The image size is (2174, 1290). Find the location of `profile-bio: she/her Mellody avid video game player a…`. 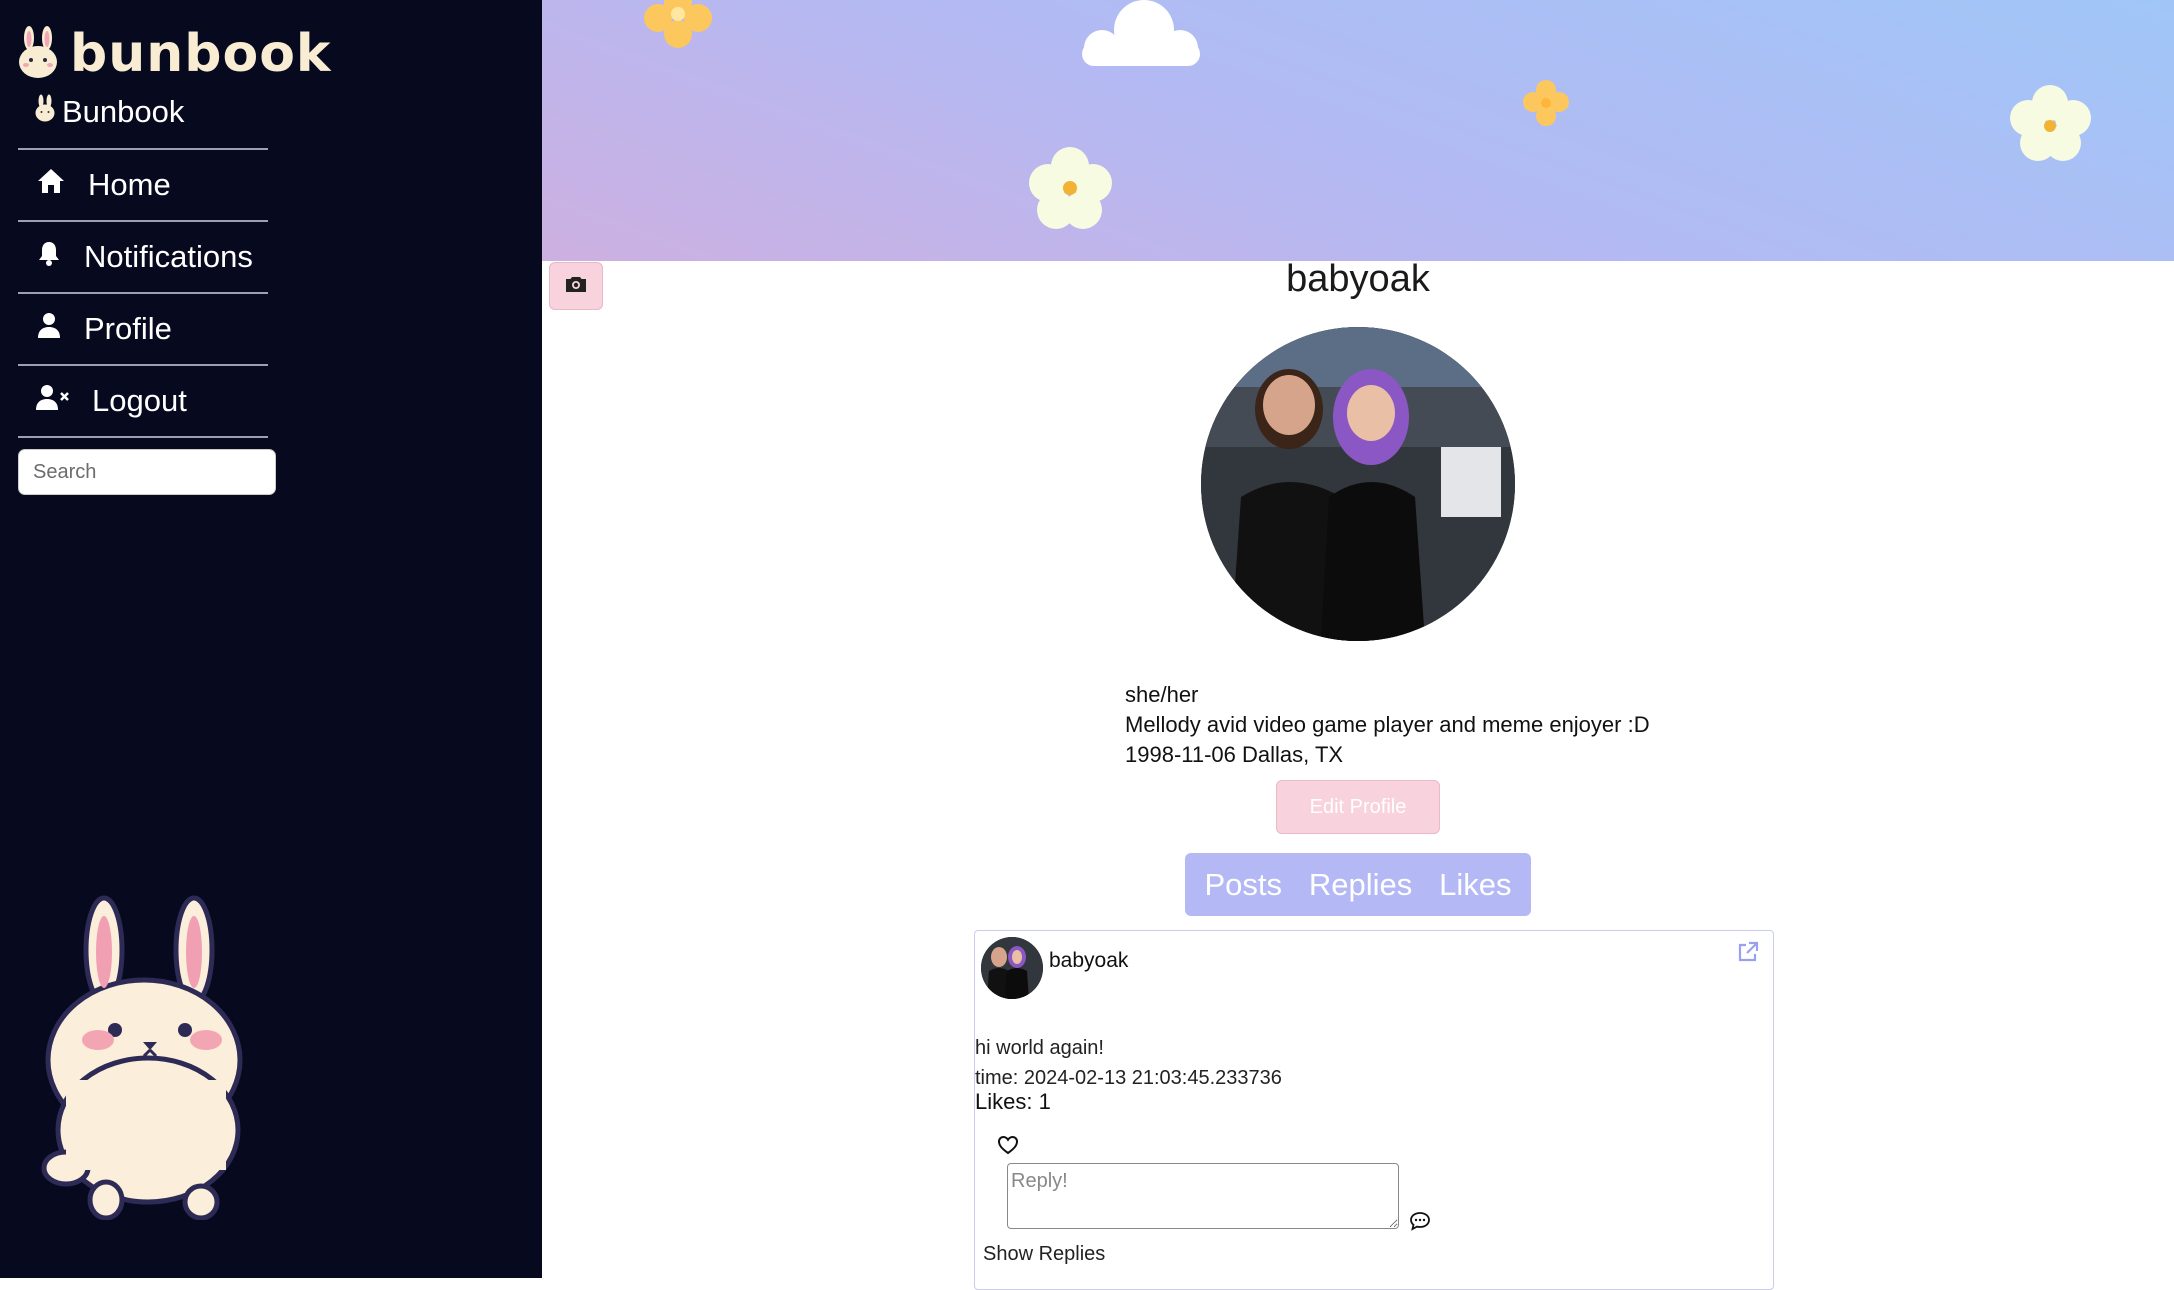

profile-bio: she/her Mellody avid video game player a… is located at coordinates (1387, 725).